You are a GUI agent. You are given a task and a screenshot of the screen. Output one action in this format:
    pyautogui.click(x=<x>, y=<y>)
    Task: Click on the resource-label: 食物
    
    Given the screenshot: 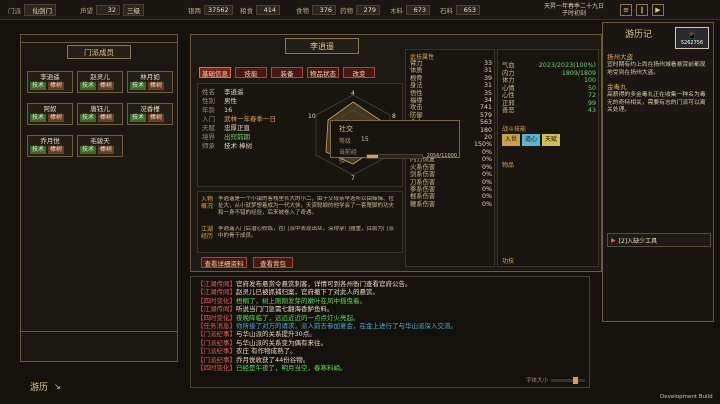 What is the action you would take?
    pyautogui.click(x=302, y=11)
    